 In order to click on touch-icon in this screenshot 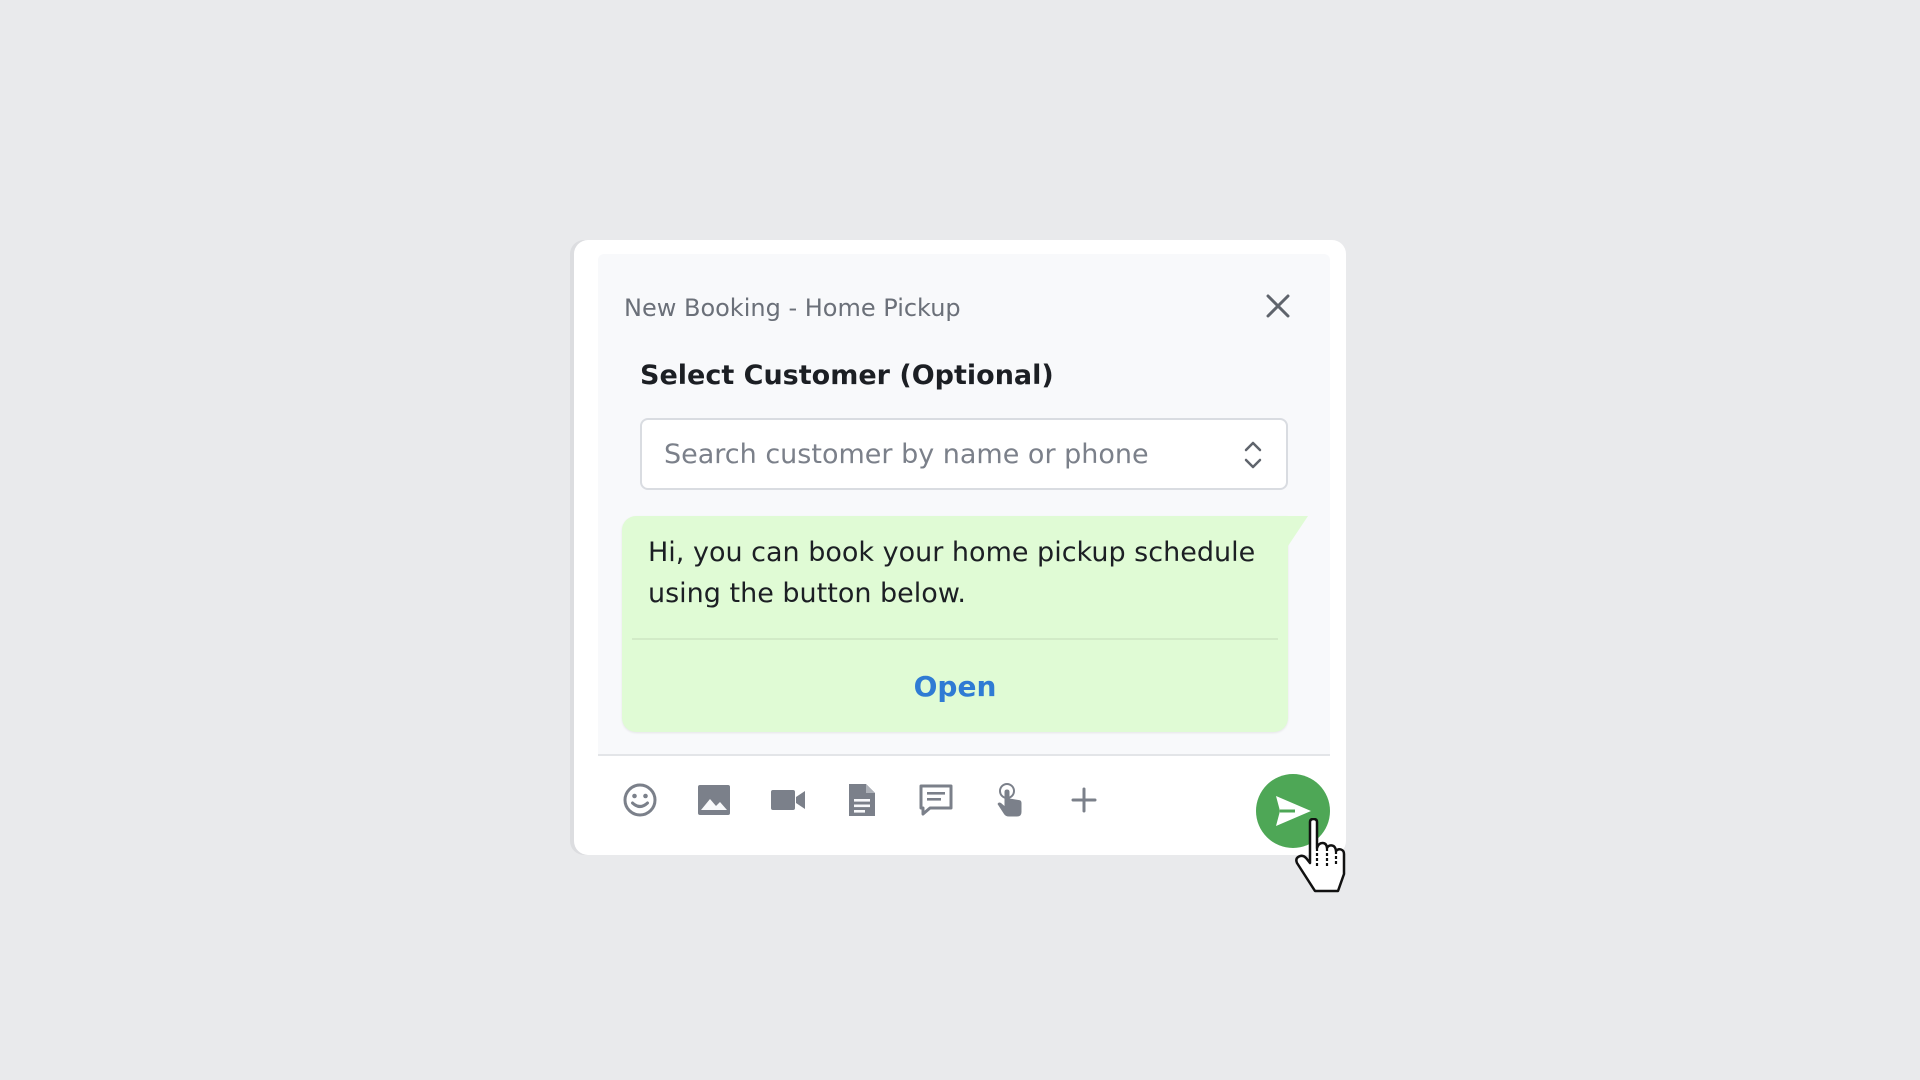, I will do `click(1009, 800)`.